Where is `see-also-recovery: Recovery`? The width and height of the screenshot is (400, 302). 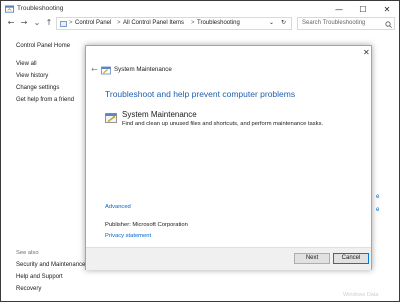 see-also-recovery: Recovery is located at coordinates (28, 289).